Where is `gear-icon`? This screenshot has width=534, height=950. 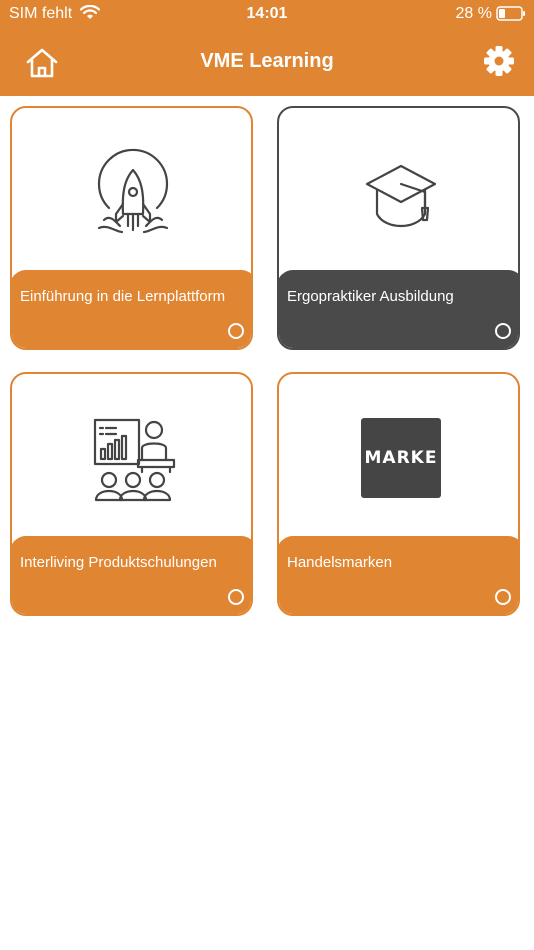
gear-icon is located at coordinates (499, 61).